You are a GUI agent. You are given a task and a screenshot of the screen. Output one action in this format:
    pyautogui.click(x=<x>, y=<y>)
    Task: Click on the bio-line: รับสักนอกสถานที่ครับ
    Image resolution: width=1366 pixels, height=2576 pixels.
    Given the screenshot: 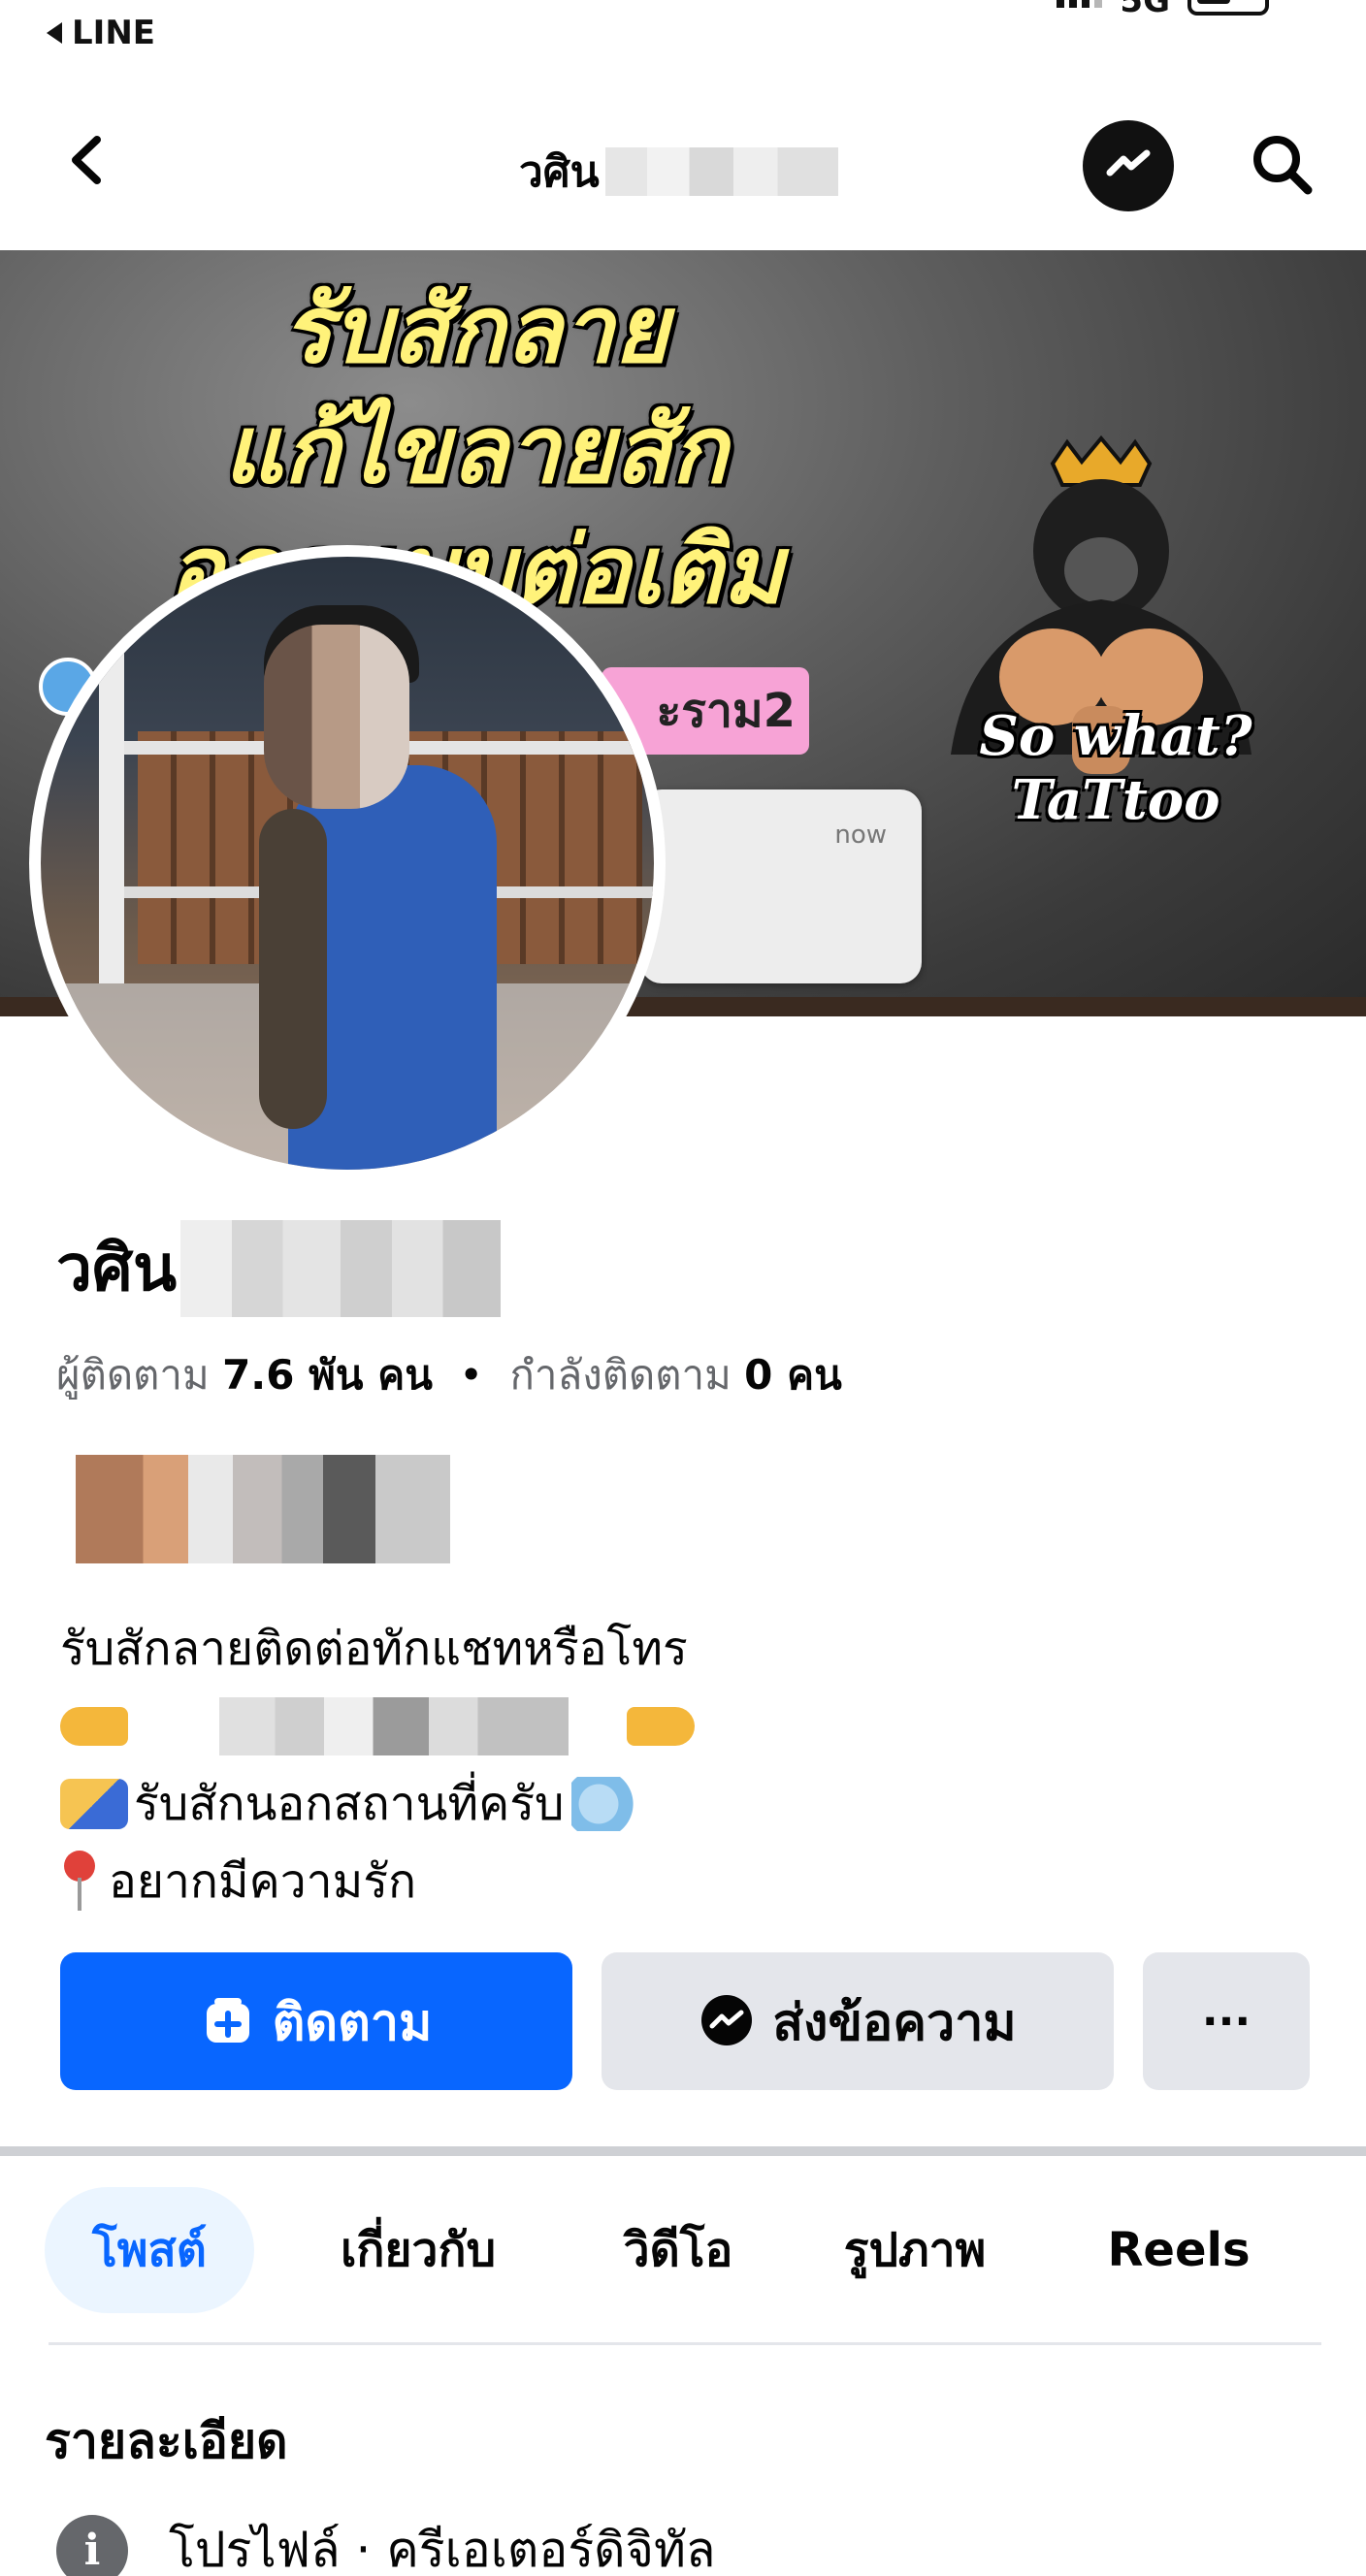 What is the action you would take?
    pyautogui.click(x=384, y=1804)
    